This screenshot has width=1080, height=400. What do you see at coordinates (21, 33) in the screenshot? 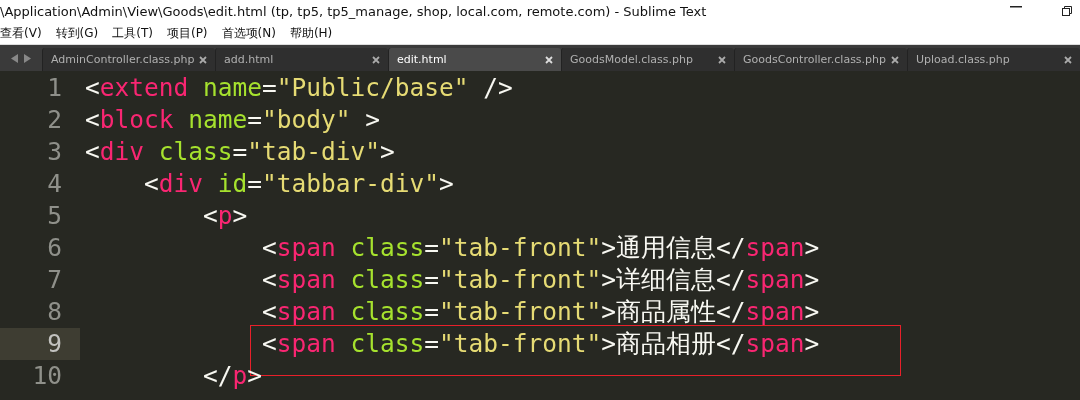
I see `menu-item: 查看(V)` at bounding box center [21, 33].